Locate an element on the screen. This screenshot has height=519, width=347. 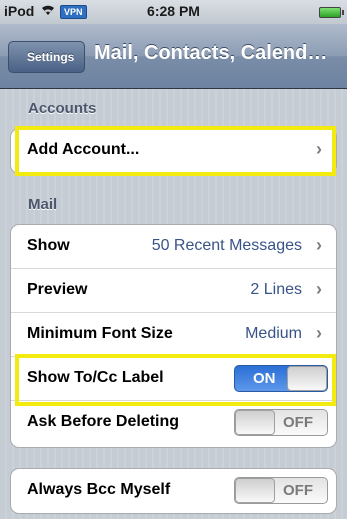
minimum-font-size-value: Medium is located at coordinates (273, 333).